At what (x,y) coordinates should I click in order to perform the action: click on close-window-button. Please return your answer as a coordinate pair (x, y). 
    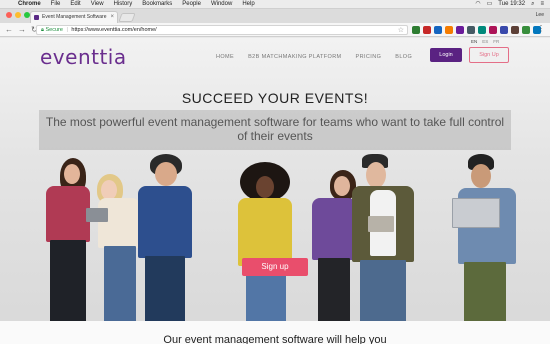
    Looking at the image, I should click on (9, 15).